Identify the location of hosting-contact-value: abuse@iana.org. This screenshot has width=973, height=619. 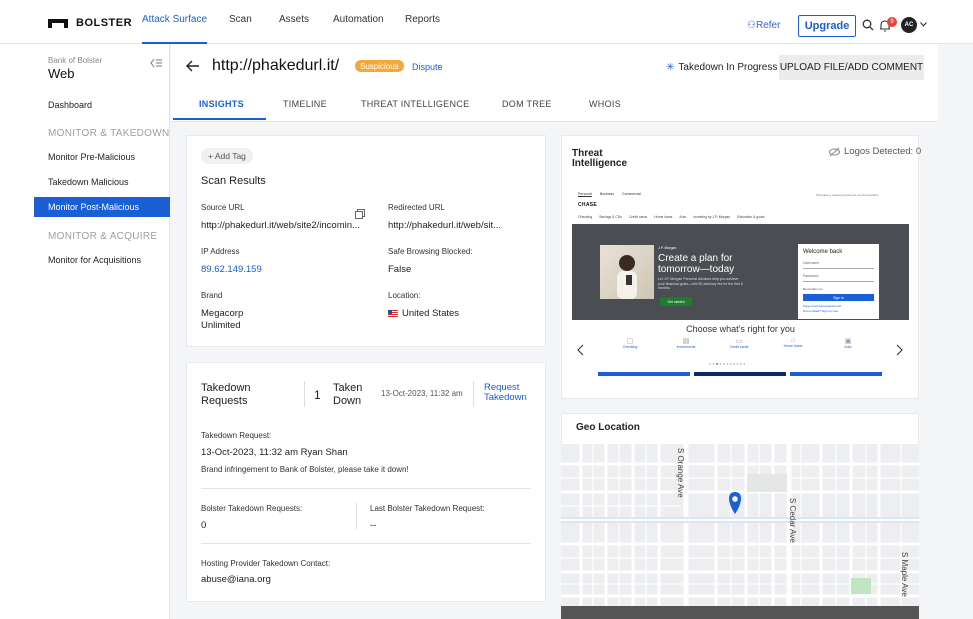
(236, 579).